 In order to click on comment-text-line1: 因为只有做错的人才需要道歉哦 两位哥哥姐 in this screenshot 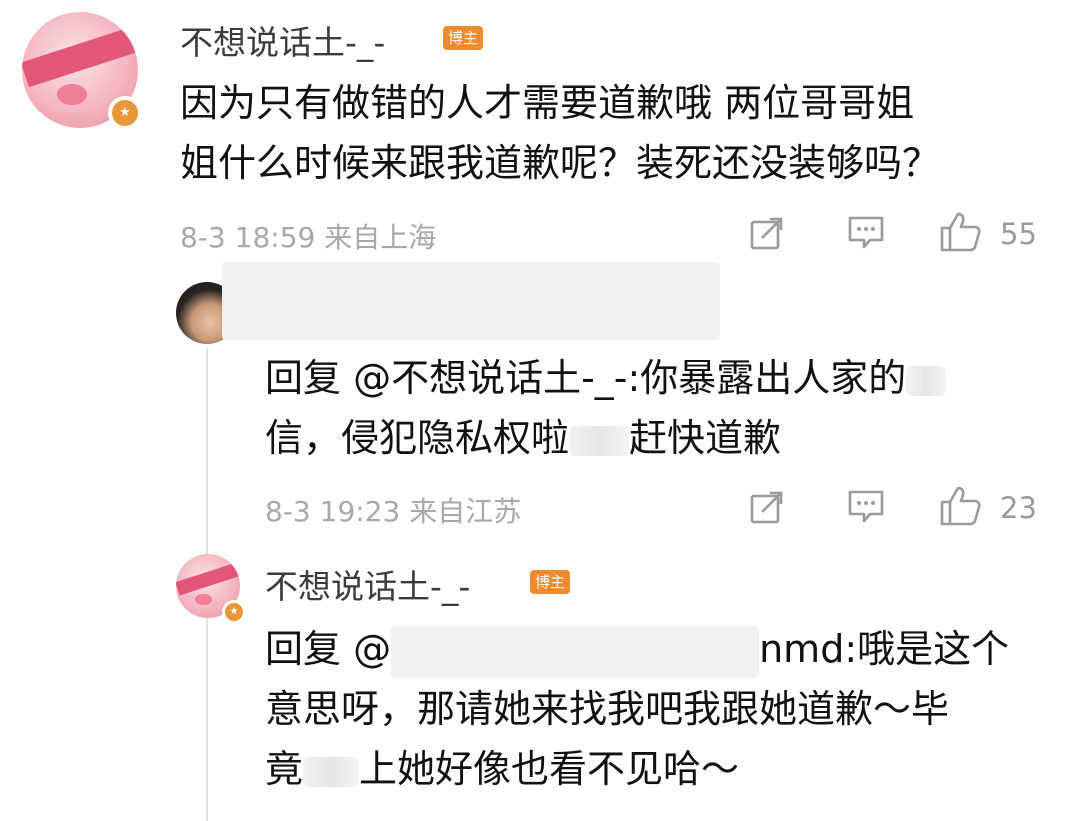, I will do `click(547, 103)`.